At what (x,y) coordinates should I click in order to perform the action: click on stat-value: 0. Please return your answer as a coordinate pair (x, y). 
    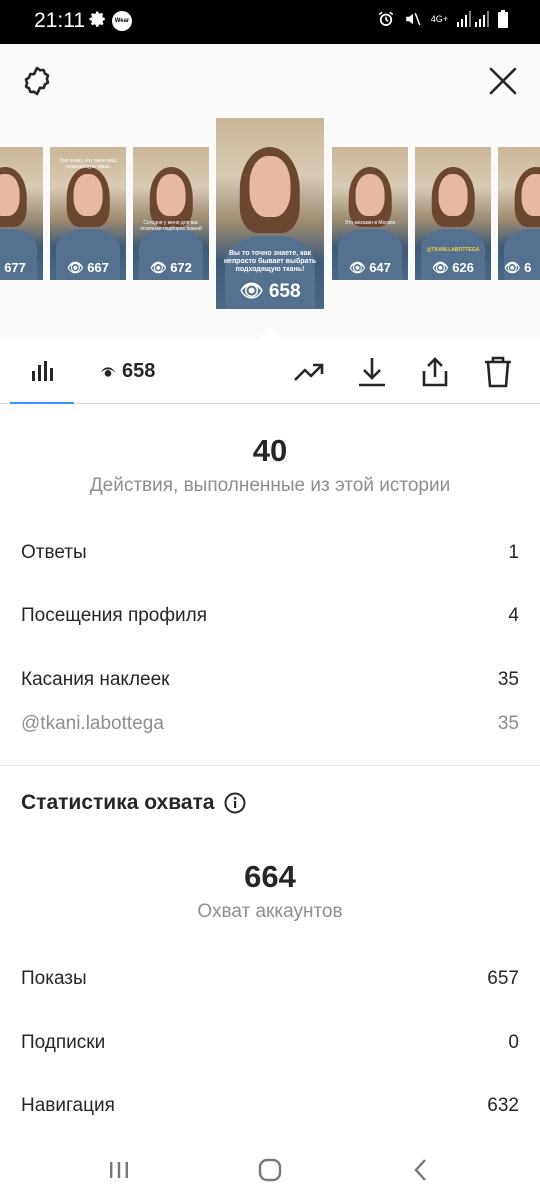
    Looking at the image, I should click on (513, 1042).